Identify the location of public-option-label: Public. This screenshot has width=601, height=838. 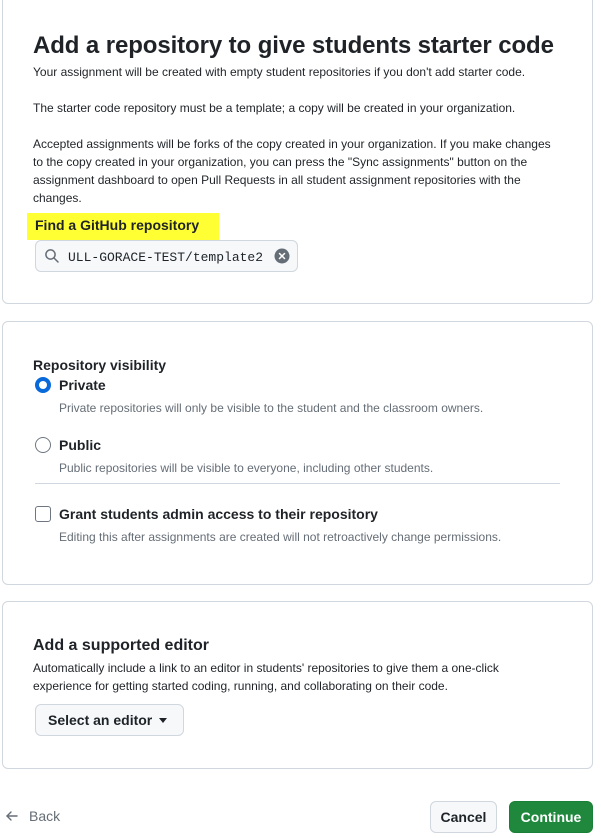
(80, 445).